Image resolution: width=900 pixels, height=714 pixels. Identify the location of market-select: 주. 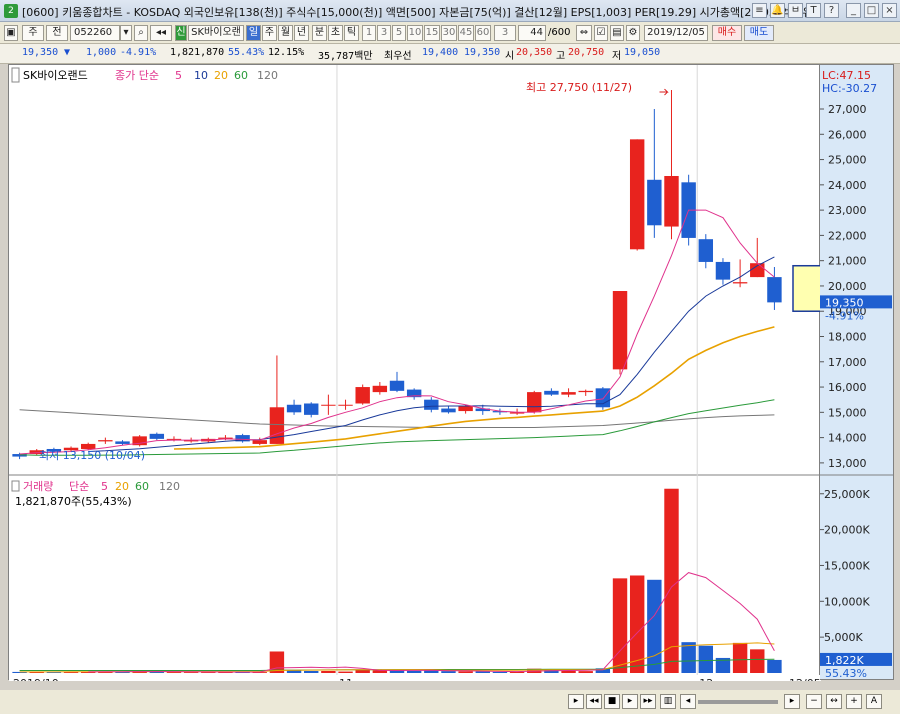
(33, 33).